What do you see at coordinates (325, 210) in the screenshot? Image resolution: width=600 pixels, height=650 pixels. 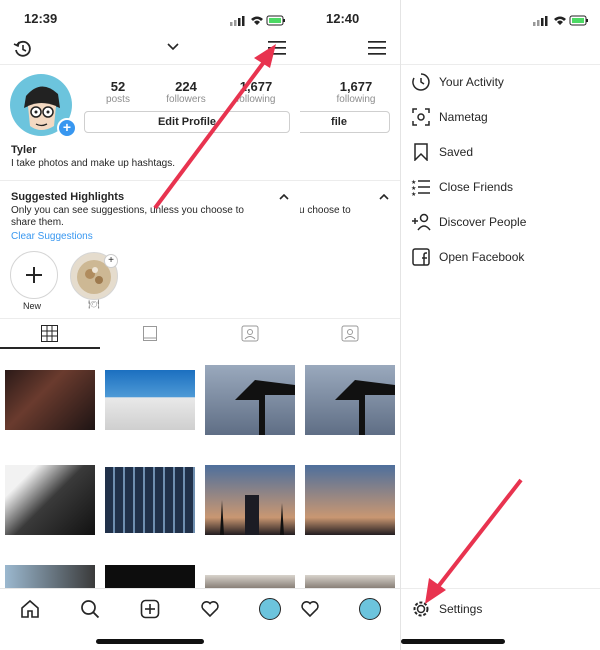 I see `suggested-description: u choose to` at bounding box center [325, 210].